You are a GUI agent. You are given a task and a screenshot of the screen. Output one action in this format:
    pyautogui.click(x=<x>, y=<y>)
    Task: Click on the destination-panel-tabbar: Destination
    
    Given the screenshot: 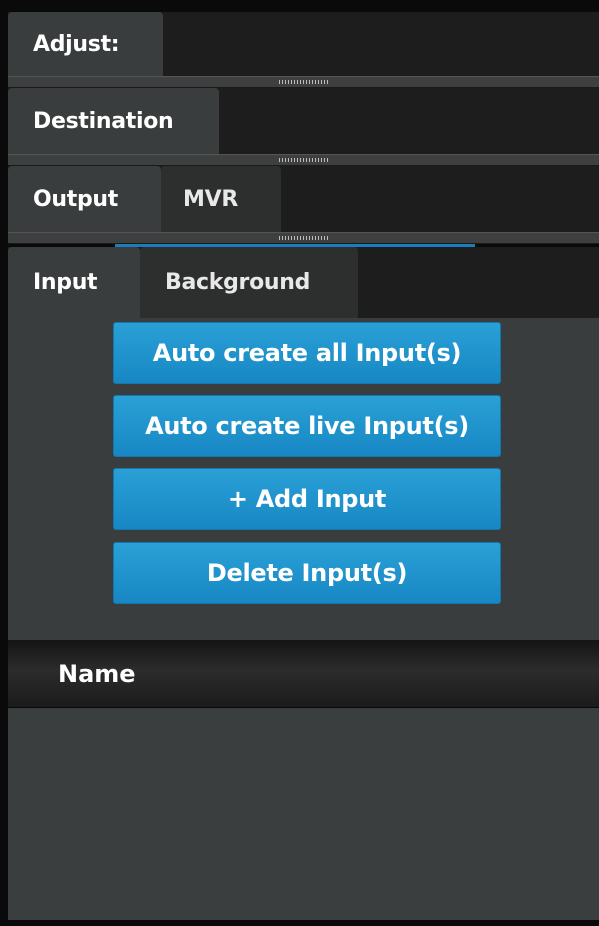 What is the action you would take?
    pyautogui.click(x=303, y=121)
    